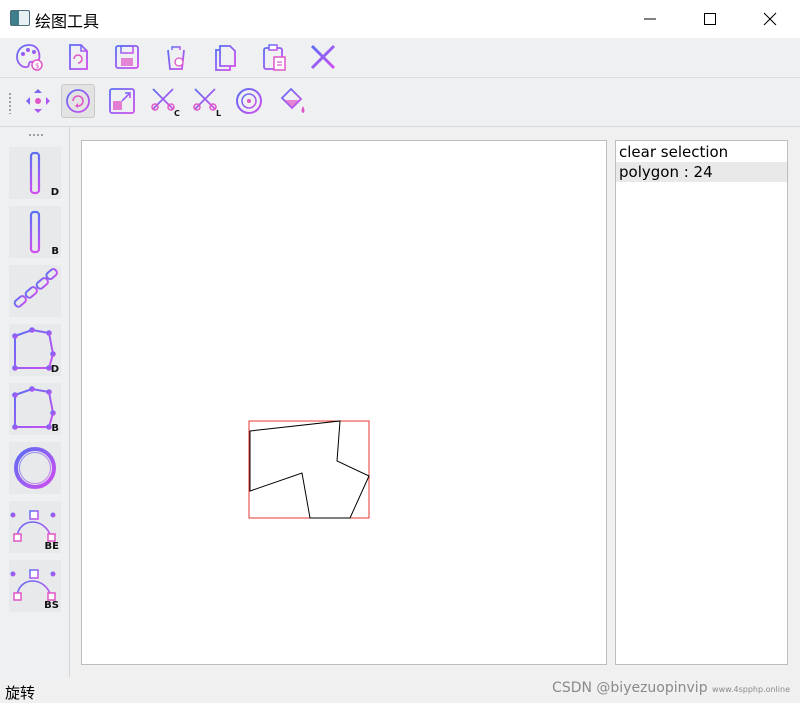 The height and width of the screenshot is (703, 800). I want to click on polygon-dda-tool: D, so click(35, 350).